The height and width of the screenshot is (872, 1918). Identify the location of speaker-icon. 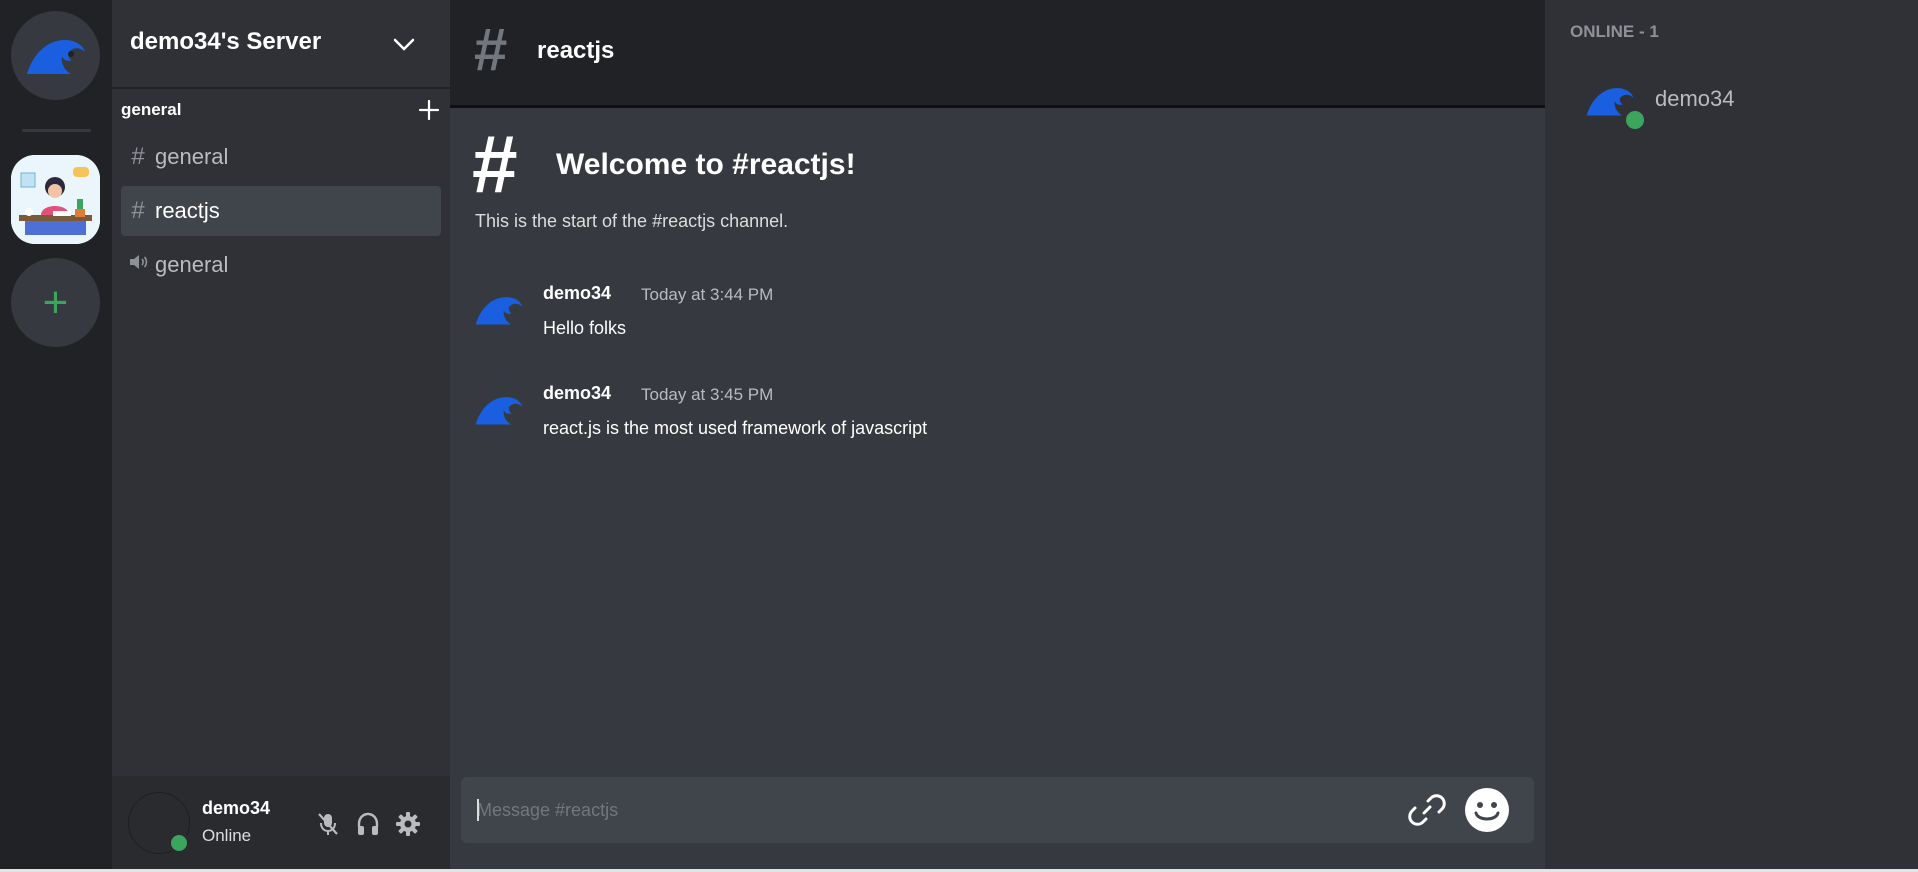
(138, 265).